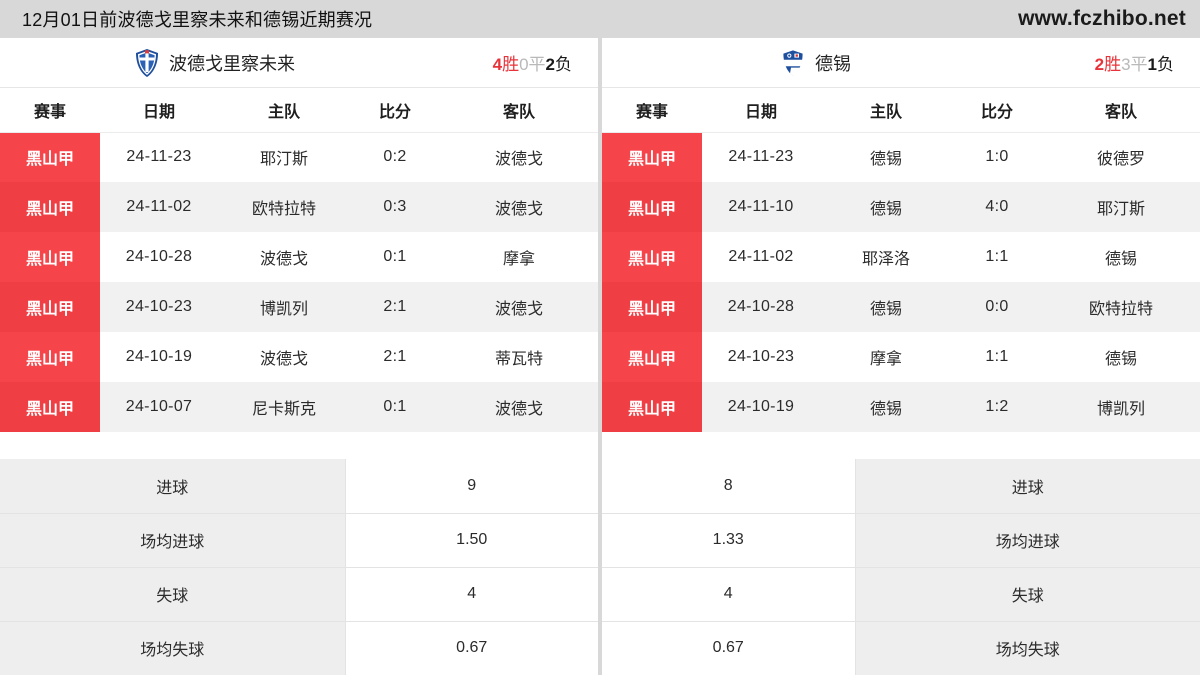 This screenshot has width=1200, height=675. Describe the element at coordinates (197, 20) in the screenshot. I see `page-title: 12月01日前波德戈里察未来和德锡近期赛况` at that location.